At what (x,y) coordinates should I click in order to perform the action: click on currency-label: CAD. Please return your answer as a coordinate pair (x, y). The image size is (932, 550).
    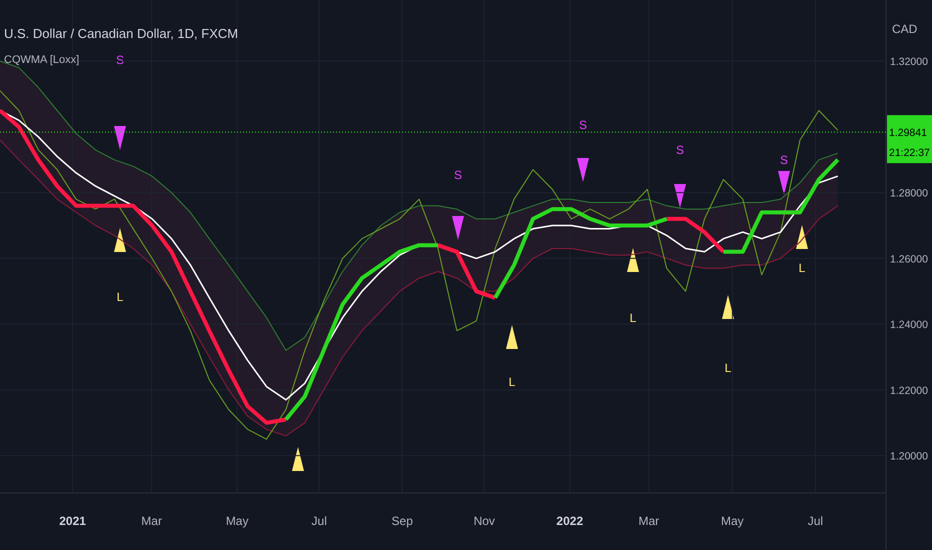
    Looking at the image, I should click on (905, 29).